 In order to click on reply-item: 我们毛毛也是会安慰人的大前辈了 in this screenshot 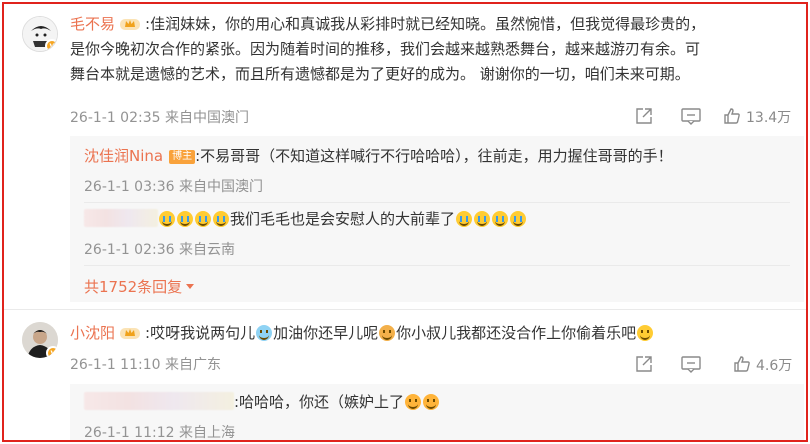, I will do `click(305, 219)`.